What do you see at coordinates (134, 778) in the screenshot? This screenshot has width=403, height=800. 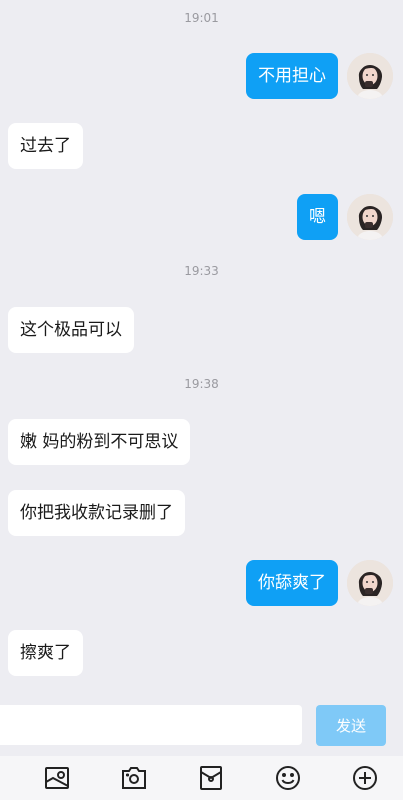 I see `camera-icon` at bounding box center [134, 778].